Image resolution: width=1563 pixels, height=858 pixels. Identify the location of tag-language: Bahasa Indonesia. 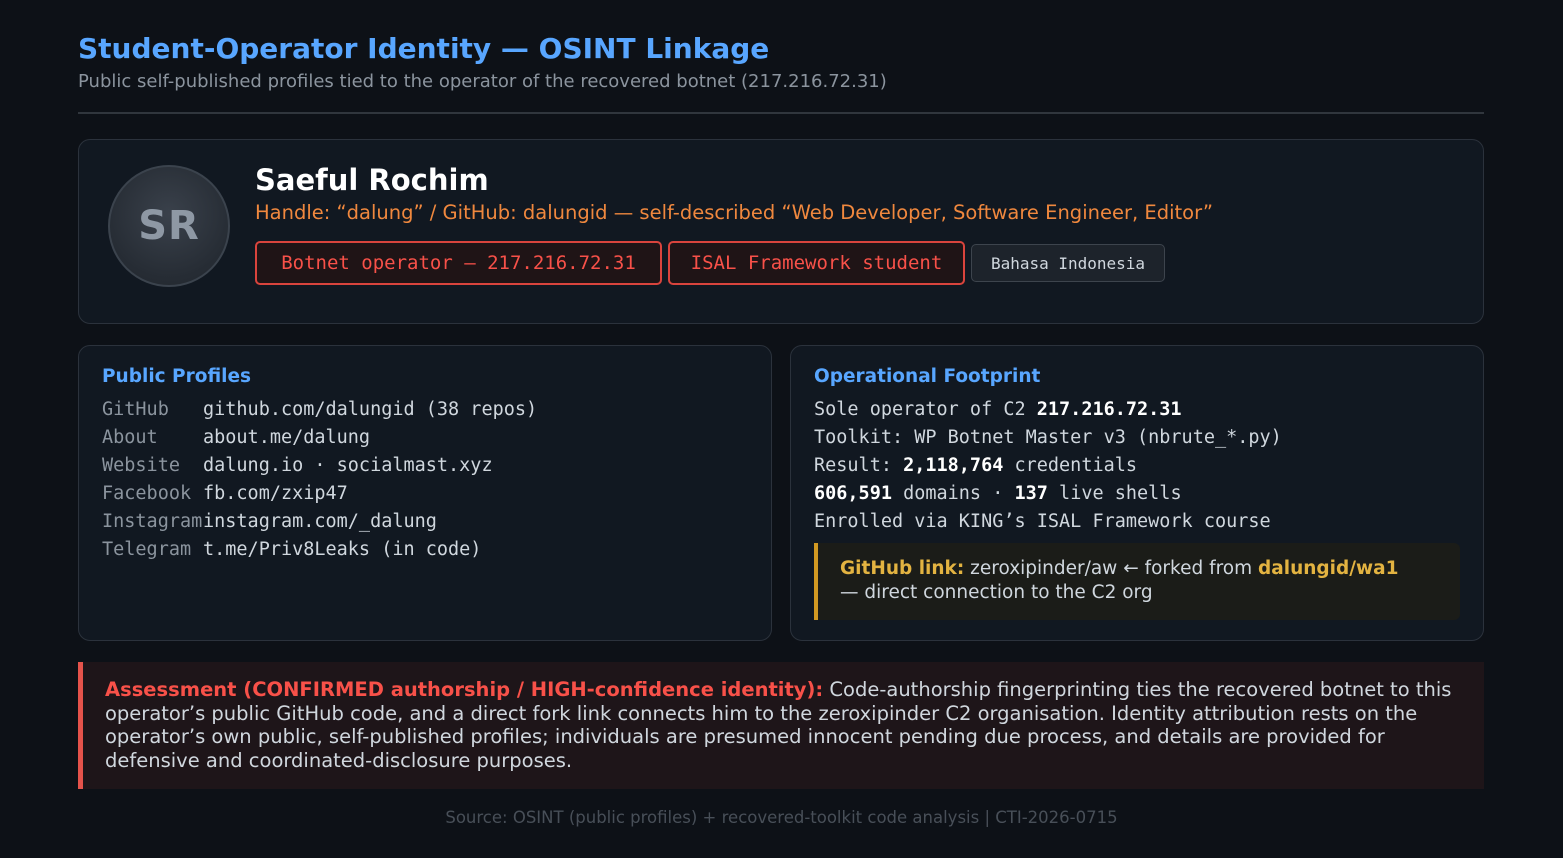
(1068, 263).